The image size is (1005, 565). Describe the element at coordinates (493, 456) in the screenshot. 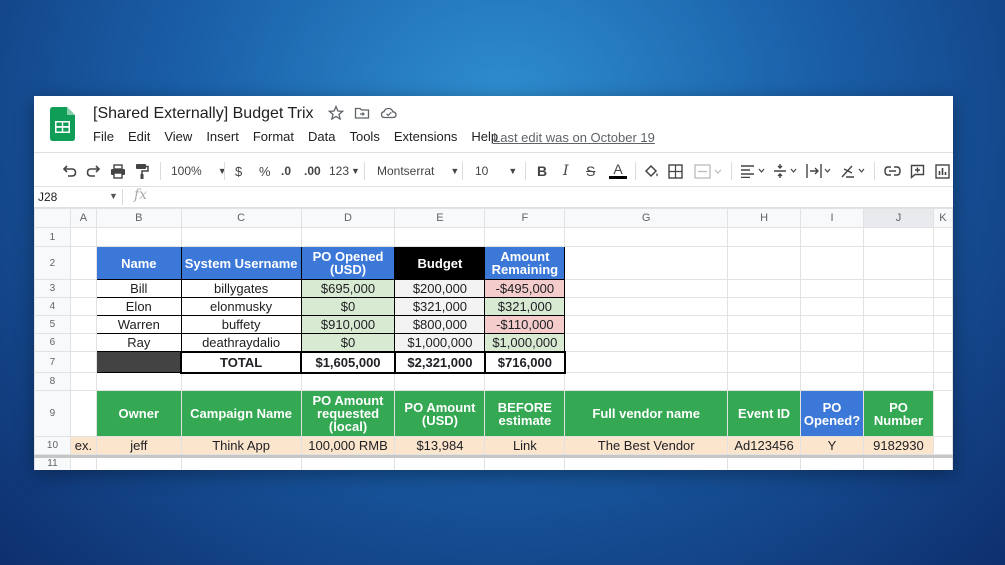

I see `frozen-rows-divider` at that location.